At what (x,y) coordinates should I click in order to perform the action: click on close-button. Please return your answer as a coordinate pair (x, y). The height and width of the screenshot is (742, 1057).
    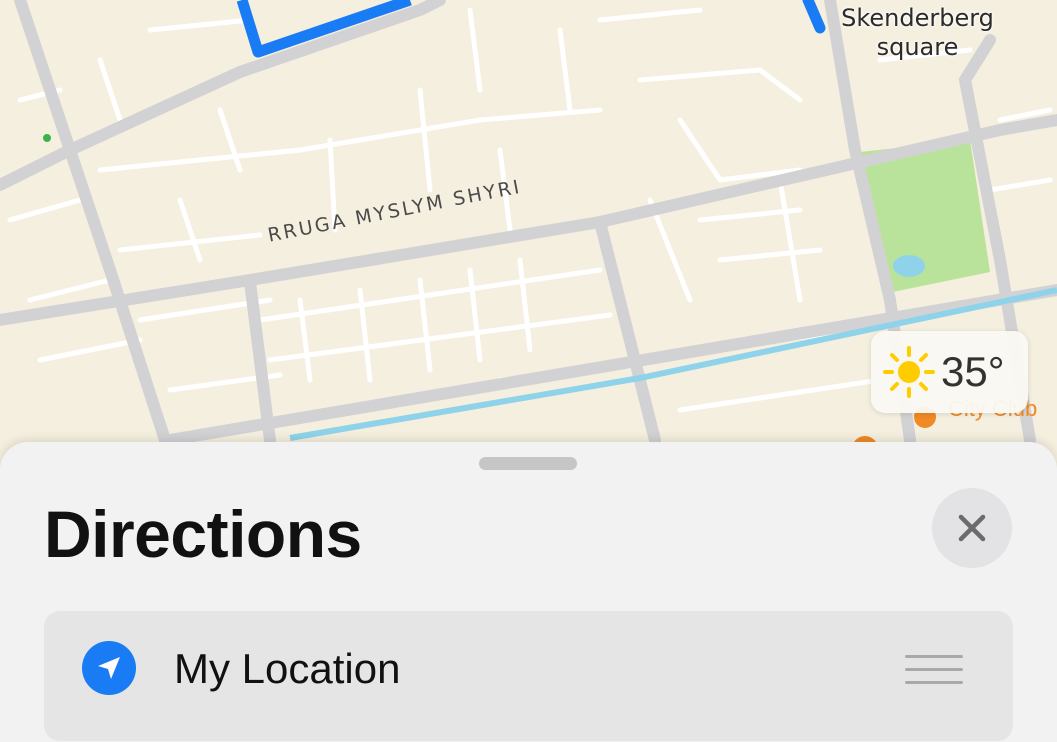
    Looking at the image, I should click on (972, 528).